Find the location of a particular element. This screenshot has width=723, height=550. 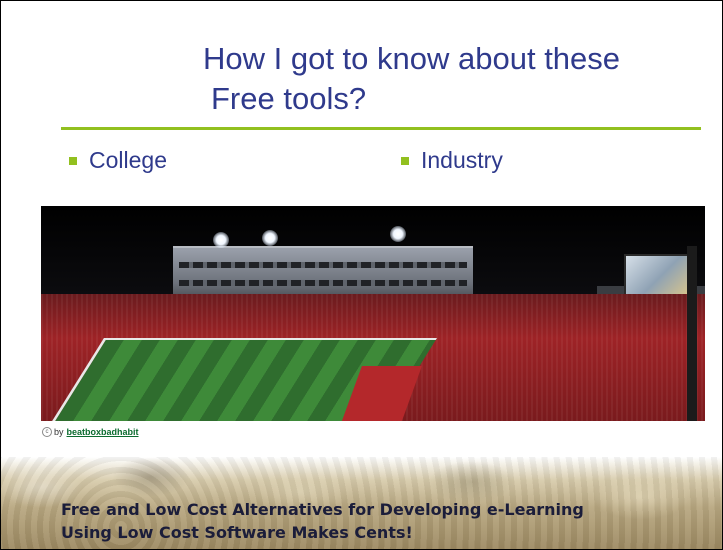

bullet-college: College is located at coordinates (118, 160).